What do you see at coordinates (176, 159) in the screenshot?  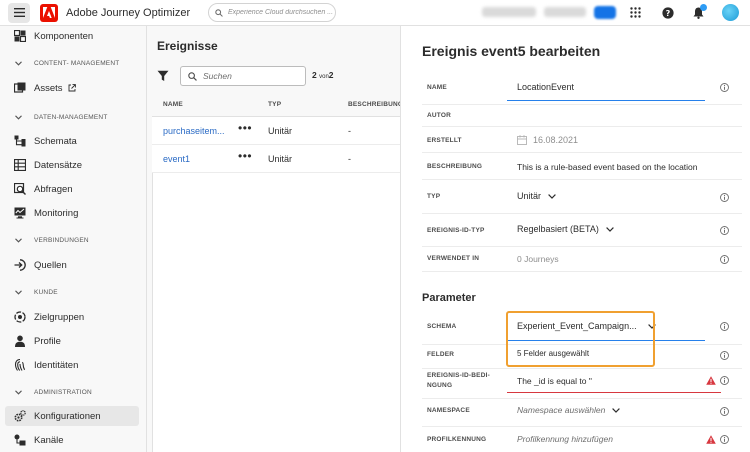 I see `event-name-link: event1` at bounding box center [176, 159].